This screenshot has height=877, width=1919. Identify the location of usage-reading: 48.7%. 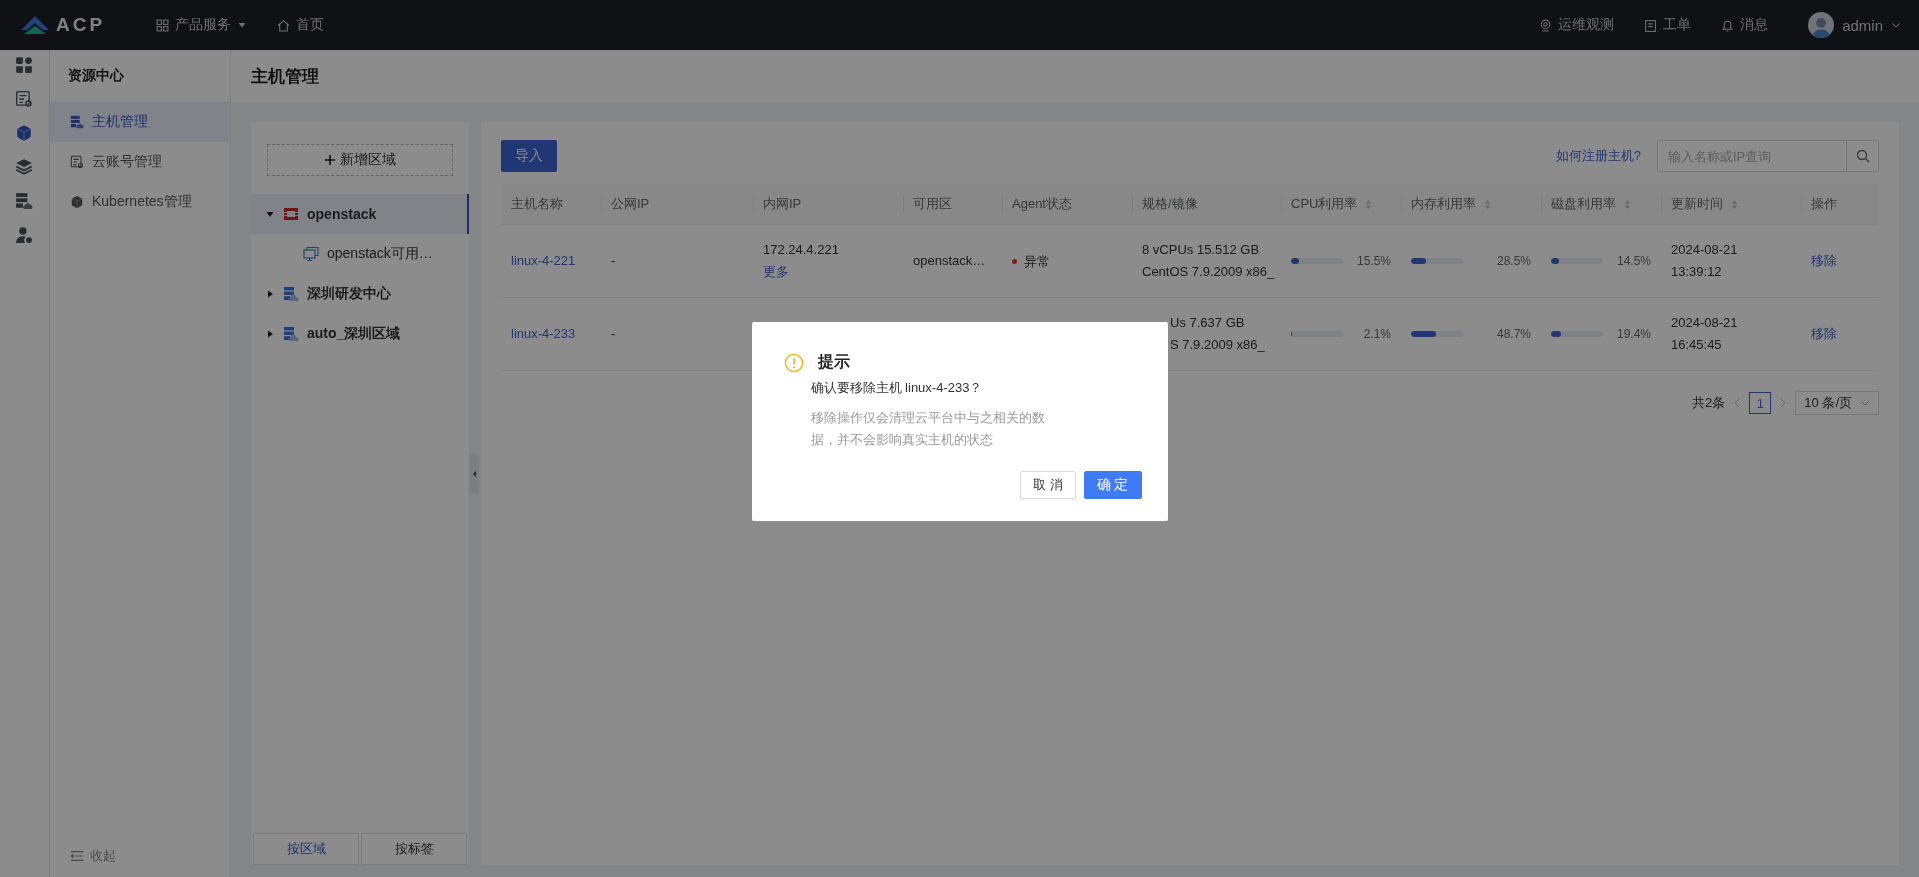
(1513, 334).